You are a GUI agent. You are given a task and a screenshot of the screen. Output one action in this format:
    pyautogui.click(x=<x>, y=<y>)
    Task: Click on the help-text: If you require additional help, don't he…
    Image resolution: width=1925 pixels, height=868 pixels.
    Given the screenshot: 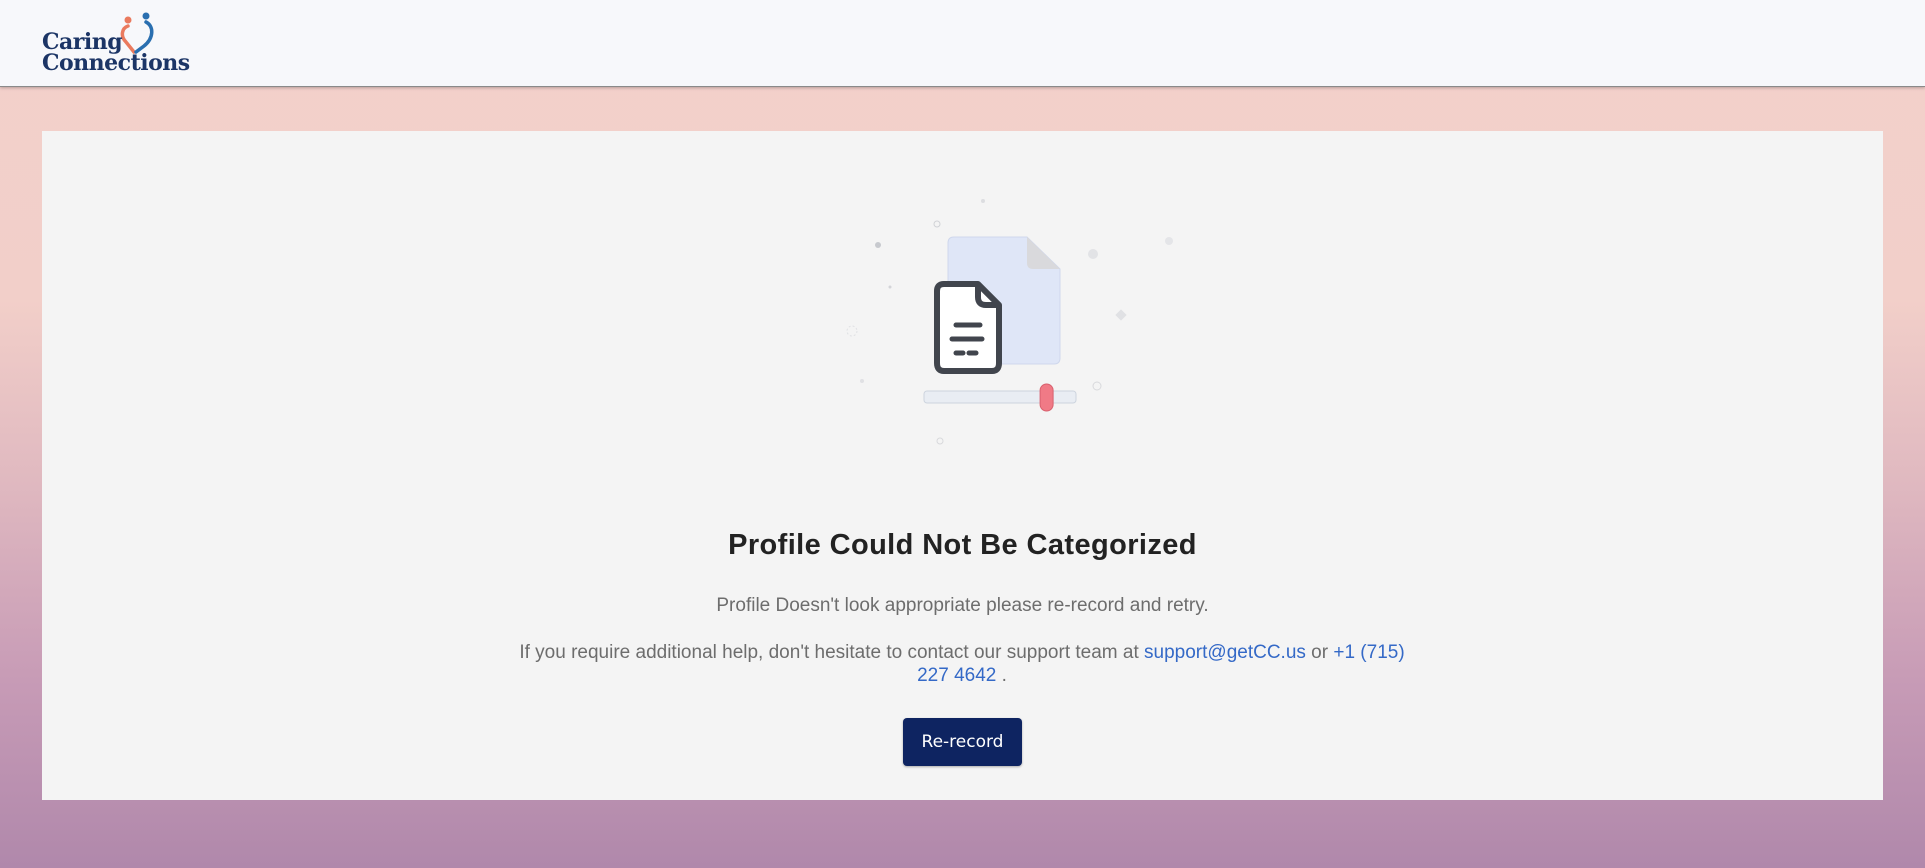 What is the action you would take?
    pyautogui.click(x=962, y=664)
    